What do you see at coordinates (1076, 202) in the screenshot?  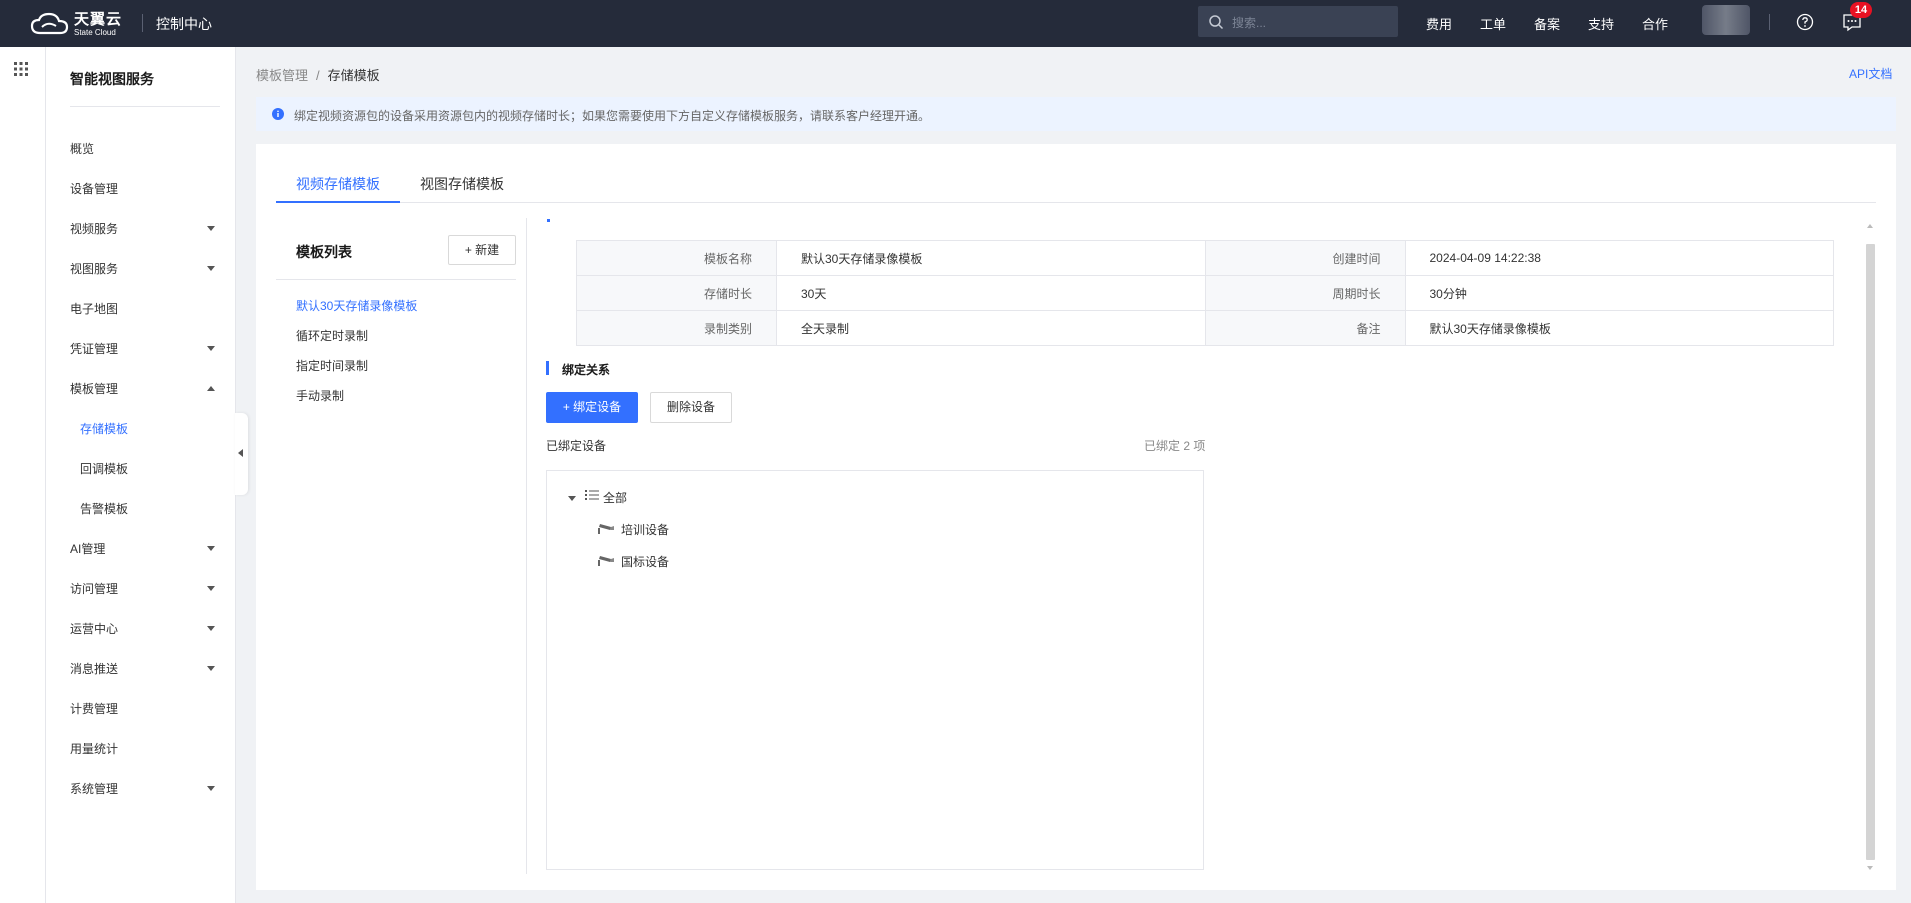 I see `tabs-divider` at bounding box center [1076, 202].